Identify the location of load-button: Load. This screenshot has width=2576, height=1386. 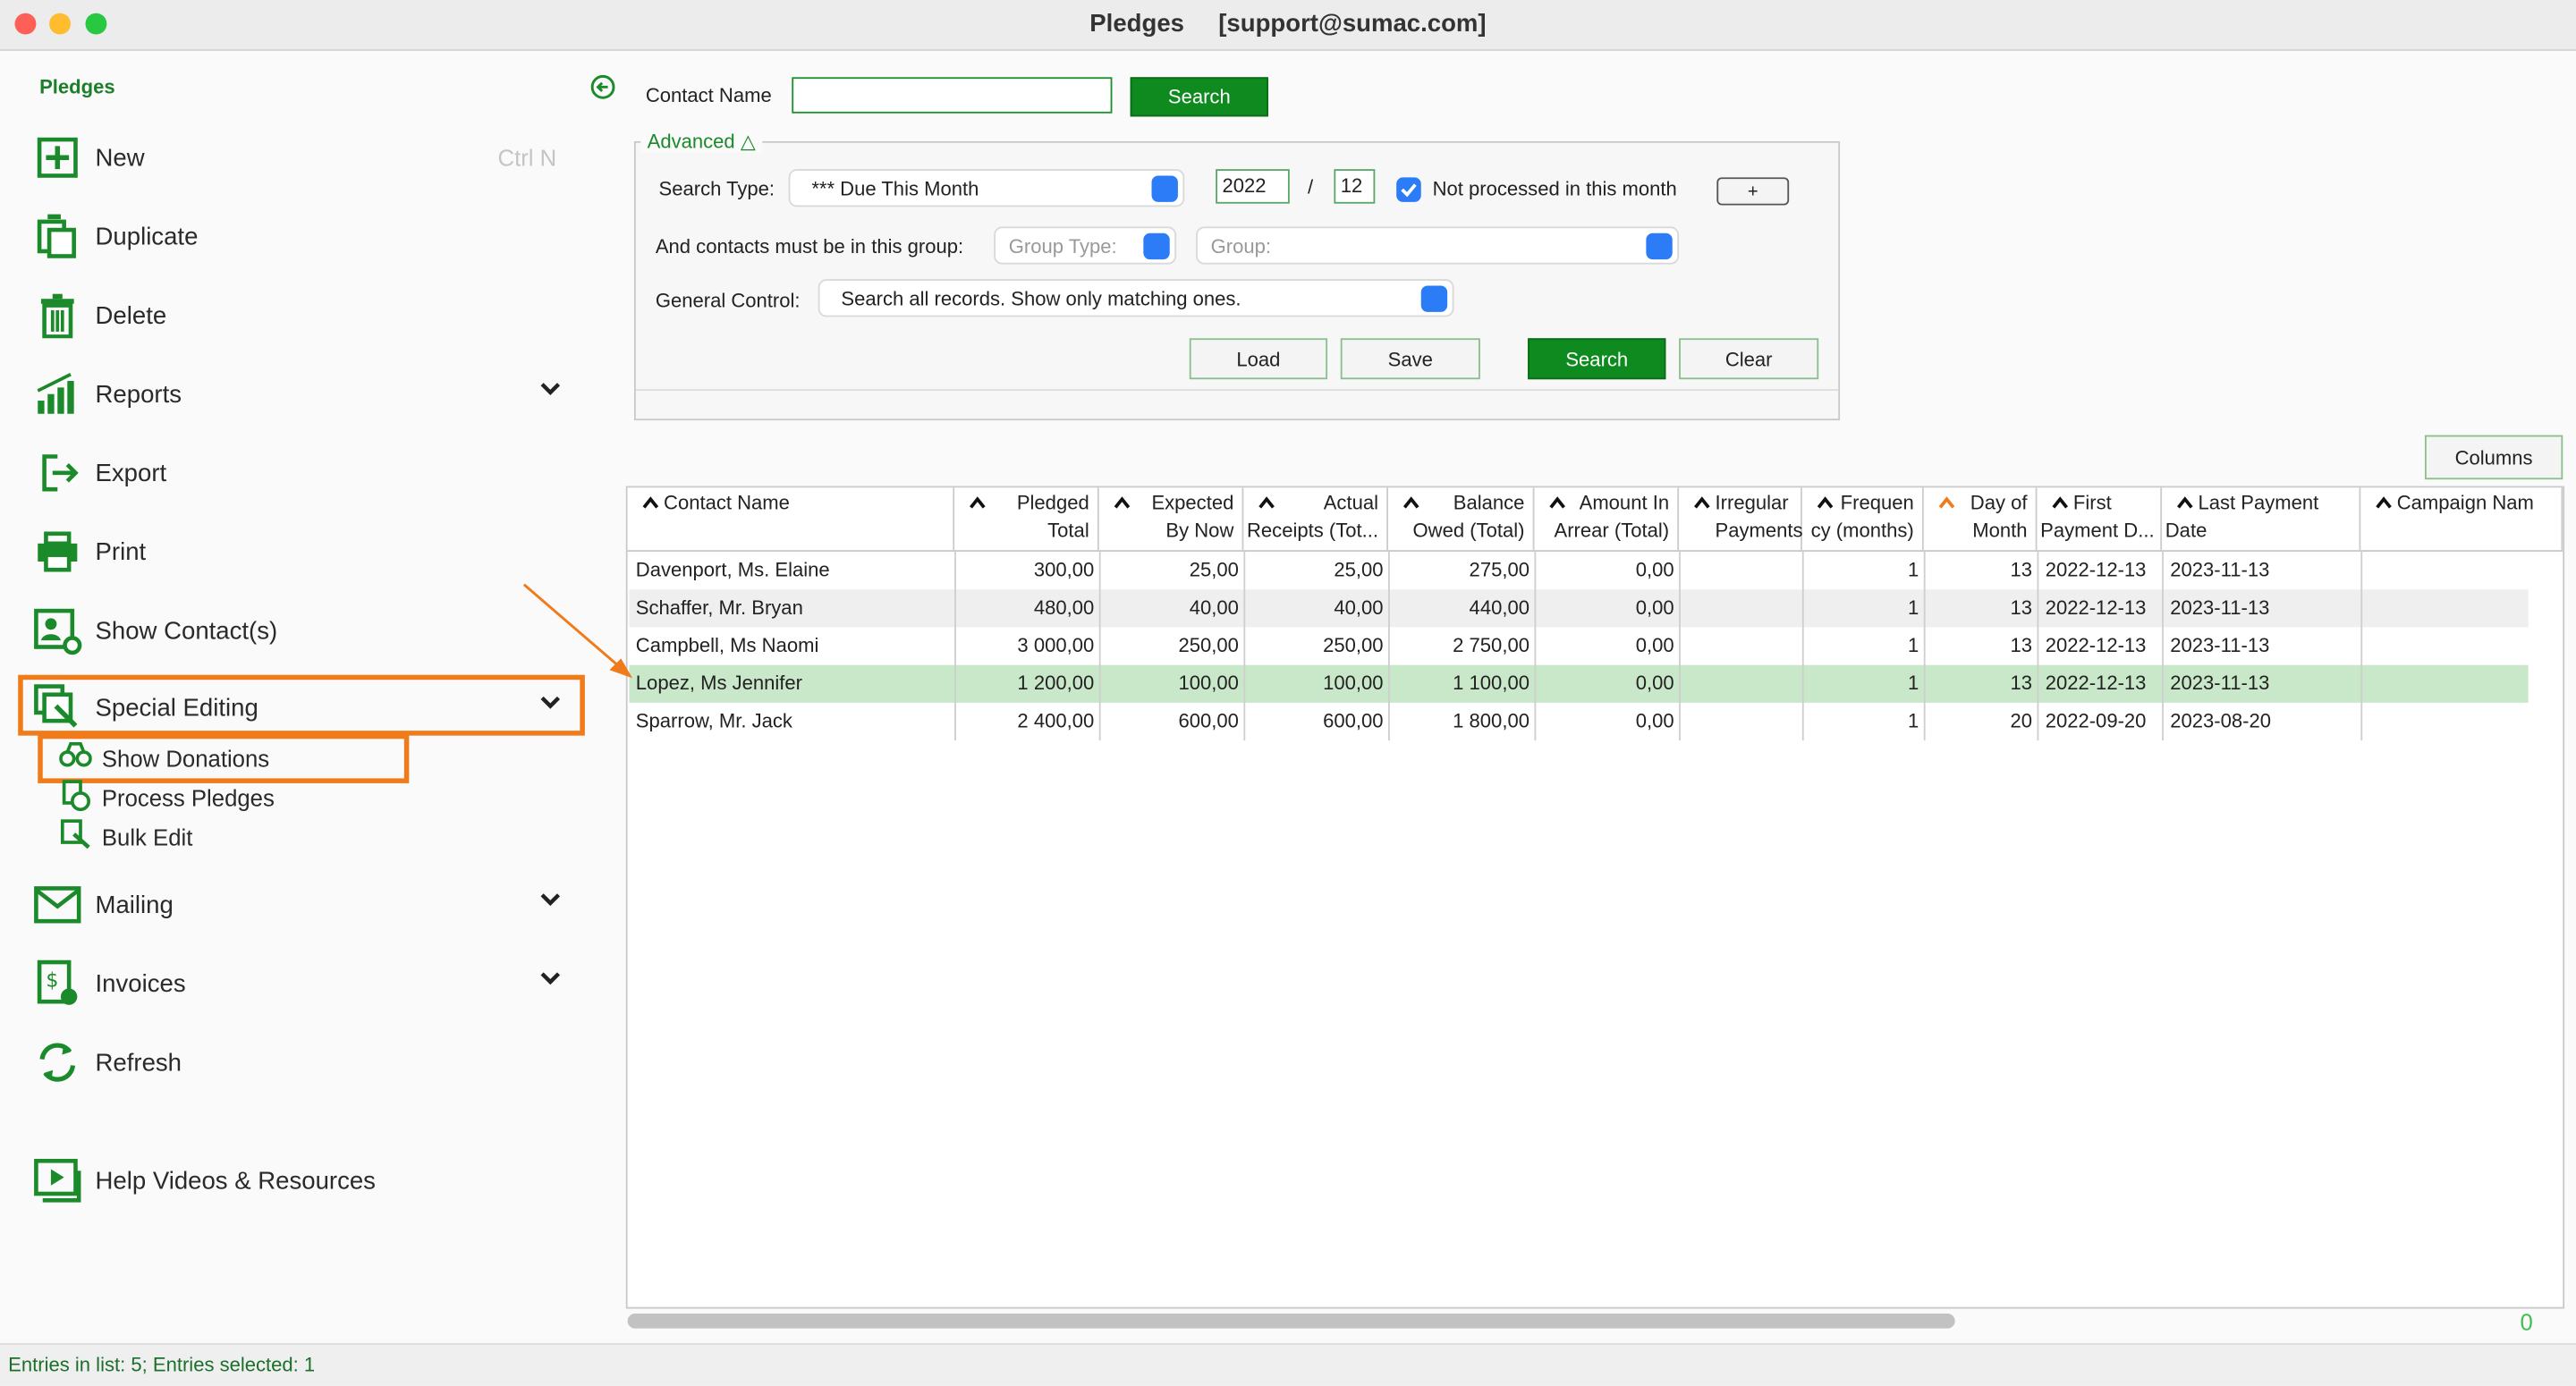
(1258, 359).